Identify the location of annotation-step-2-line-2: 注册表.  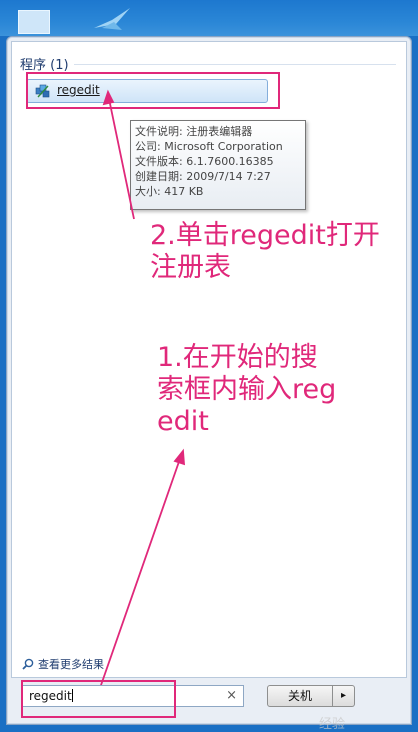
(190, 267).